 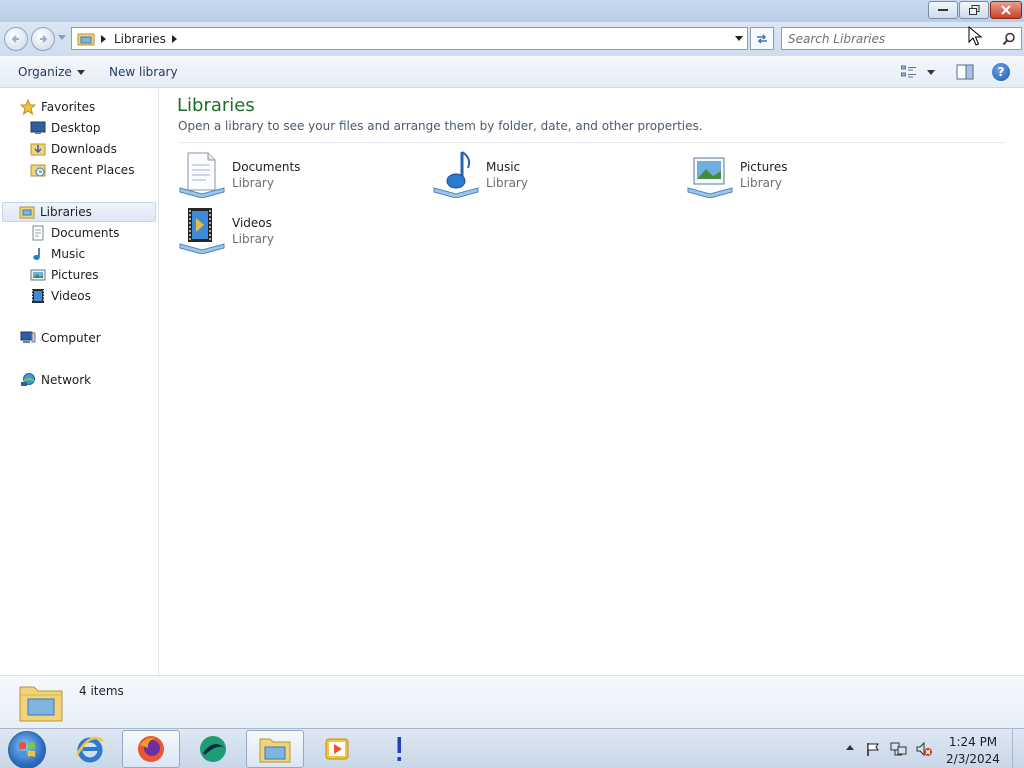 What do you see at coordinates (512, 11) in the screenshot?
I see `title-bar` at bounding box center [512, 11].